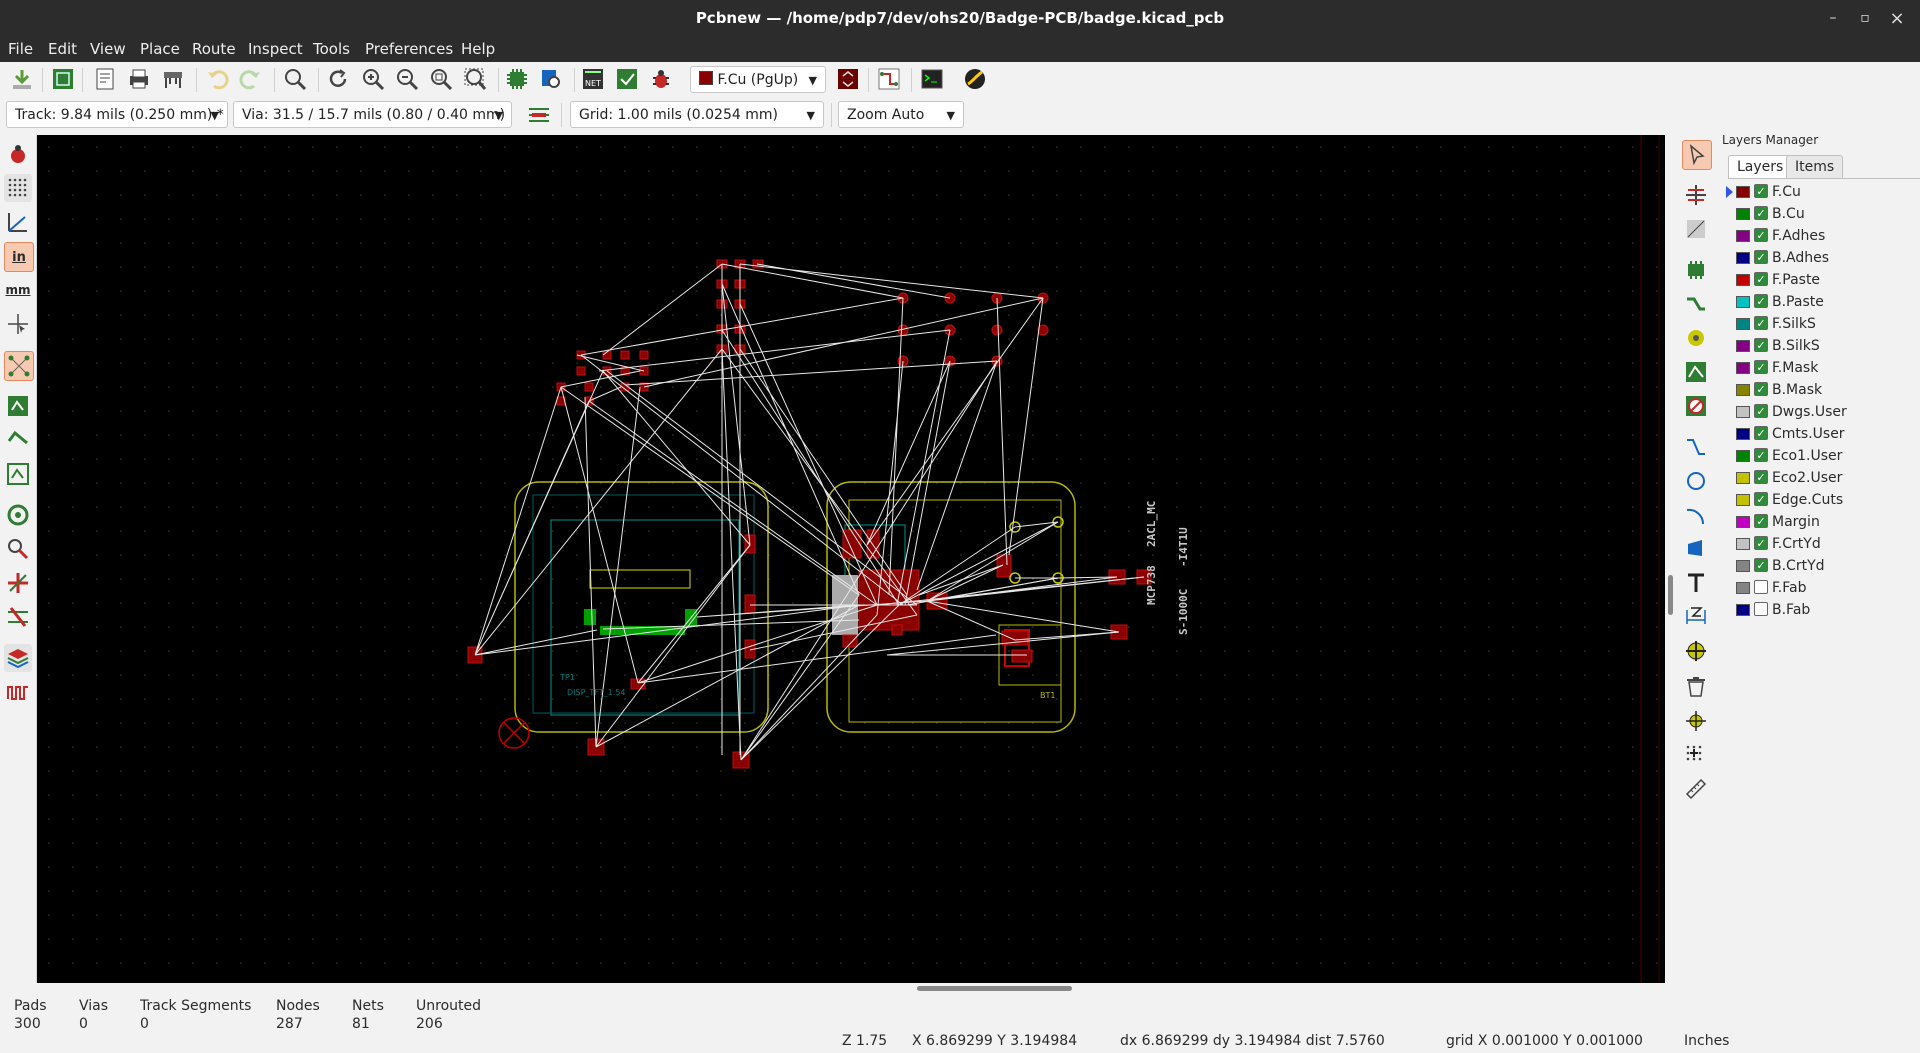 Image resolution: width=1920 pixels, height=1053 pixels. I want to click on cursor-shape-icon, so click(18, 324).